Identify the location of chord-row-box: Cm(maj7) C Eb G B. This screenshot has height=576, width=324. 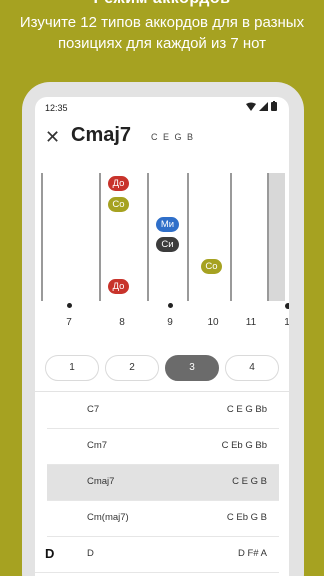
(163, 519).